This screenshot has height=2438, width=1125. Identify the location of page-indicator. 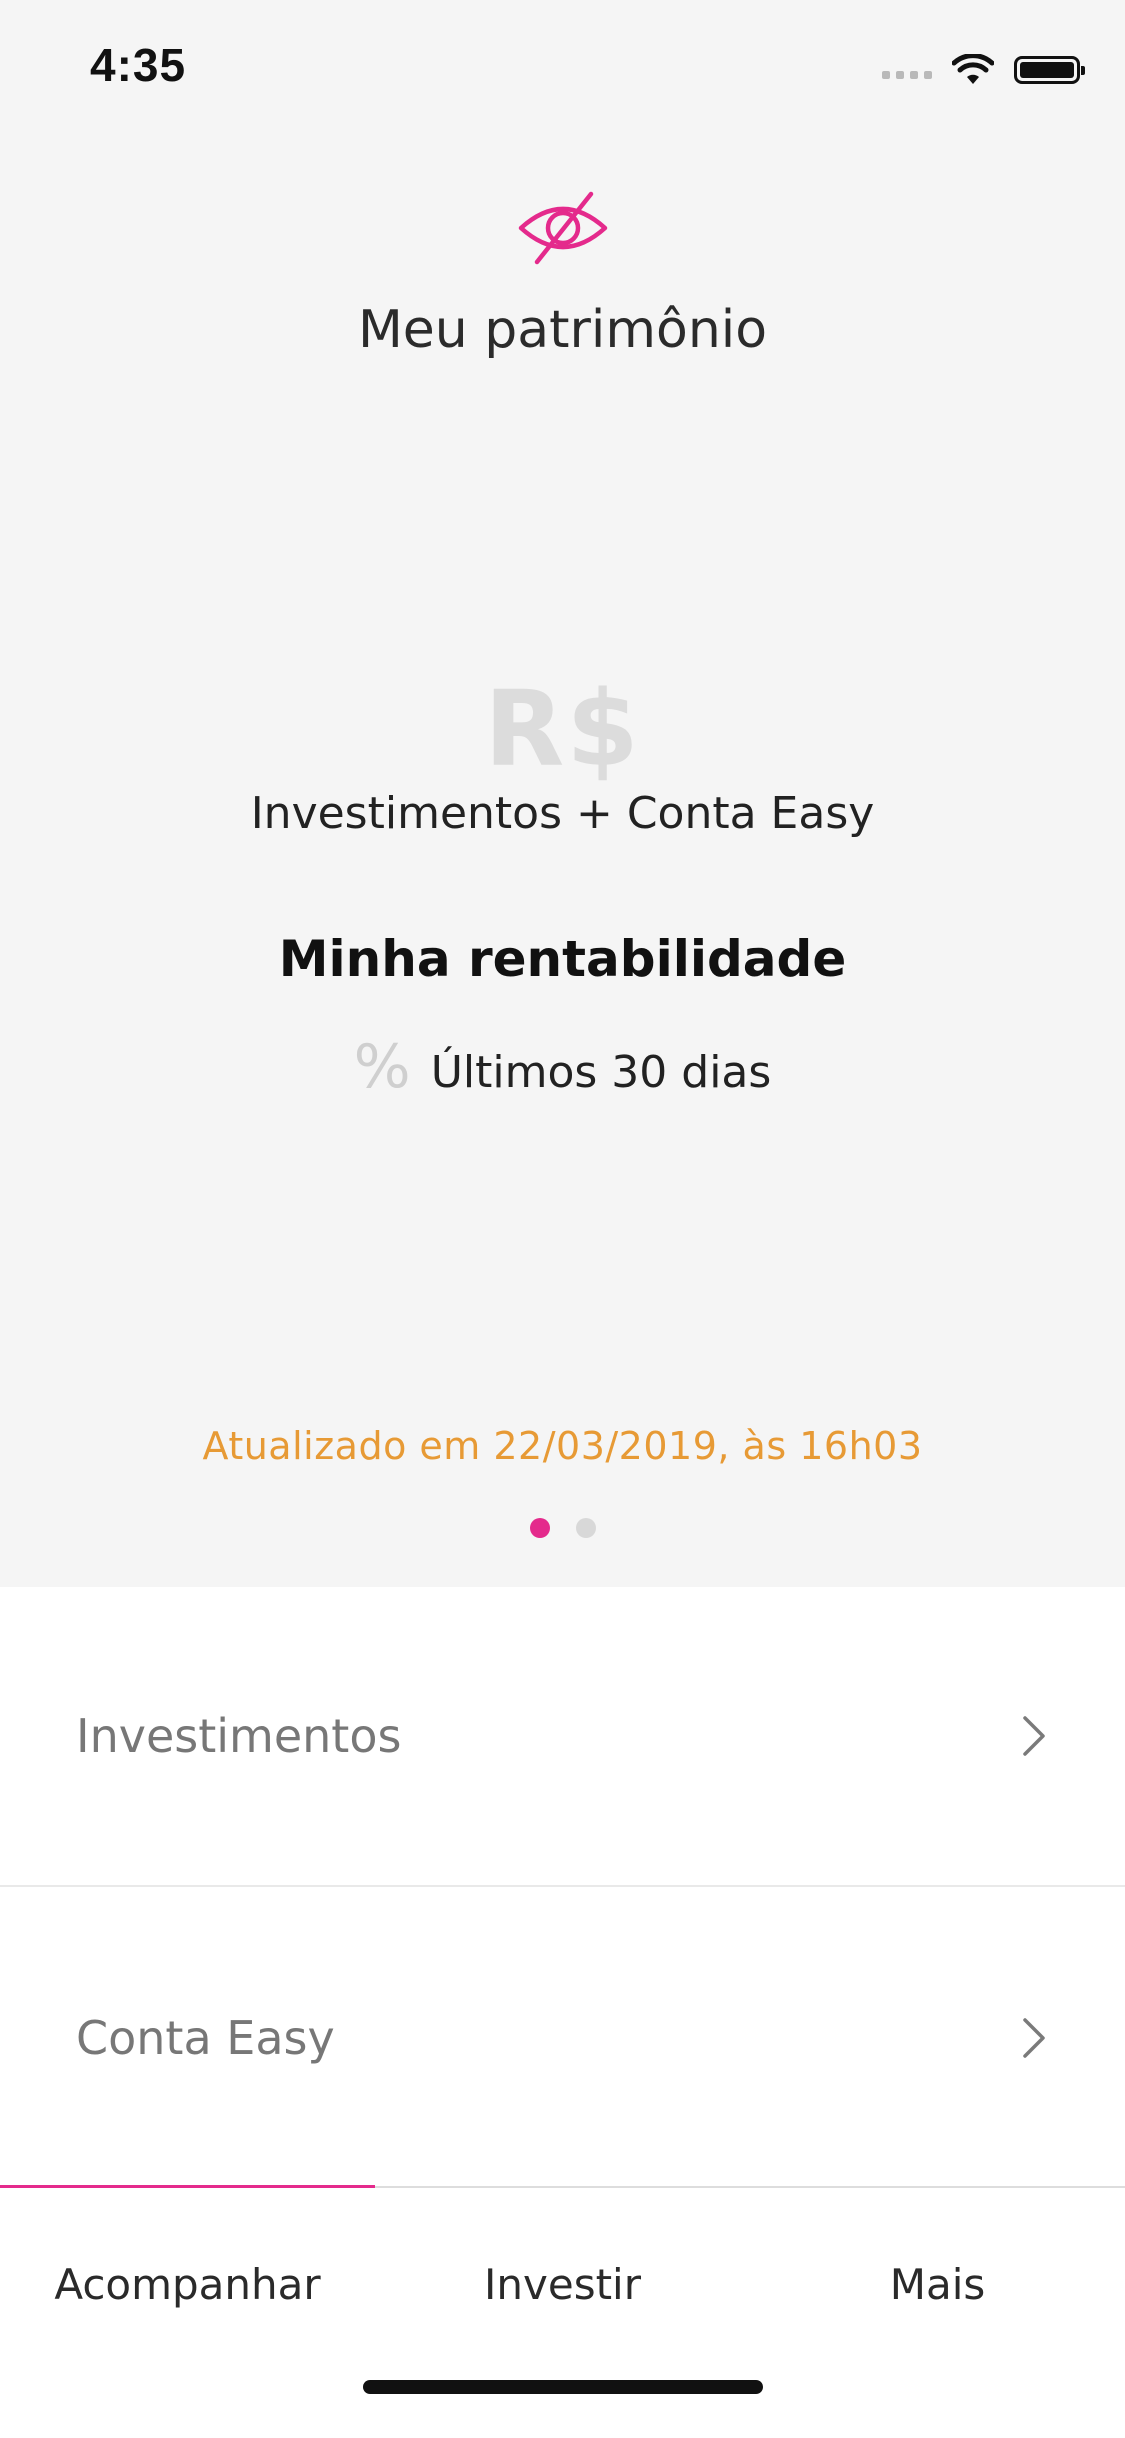
(562, 1528).